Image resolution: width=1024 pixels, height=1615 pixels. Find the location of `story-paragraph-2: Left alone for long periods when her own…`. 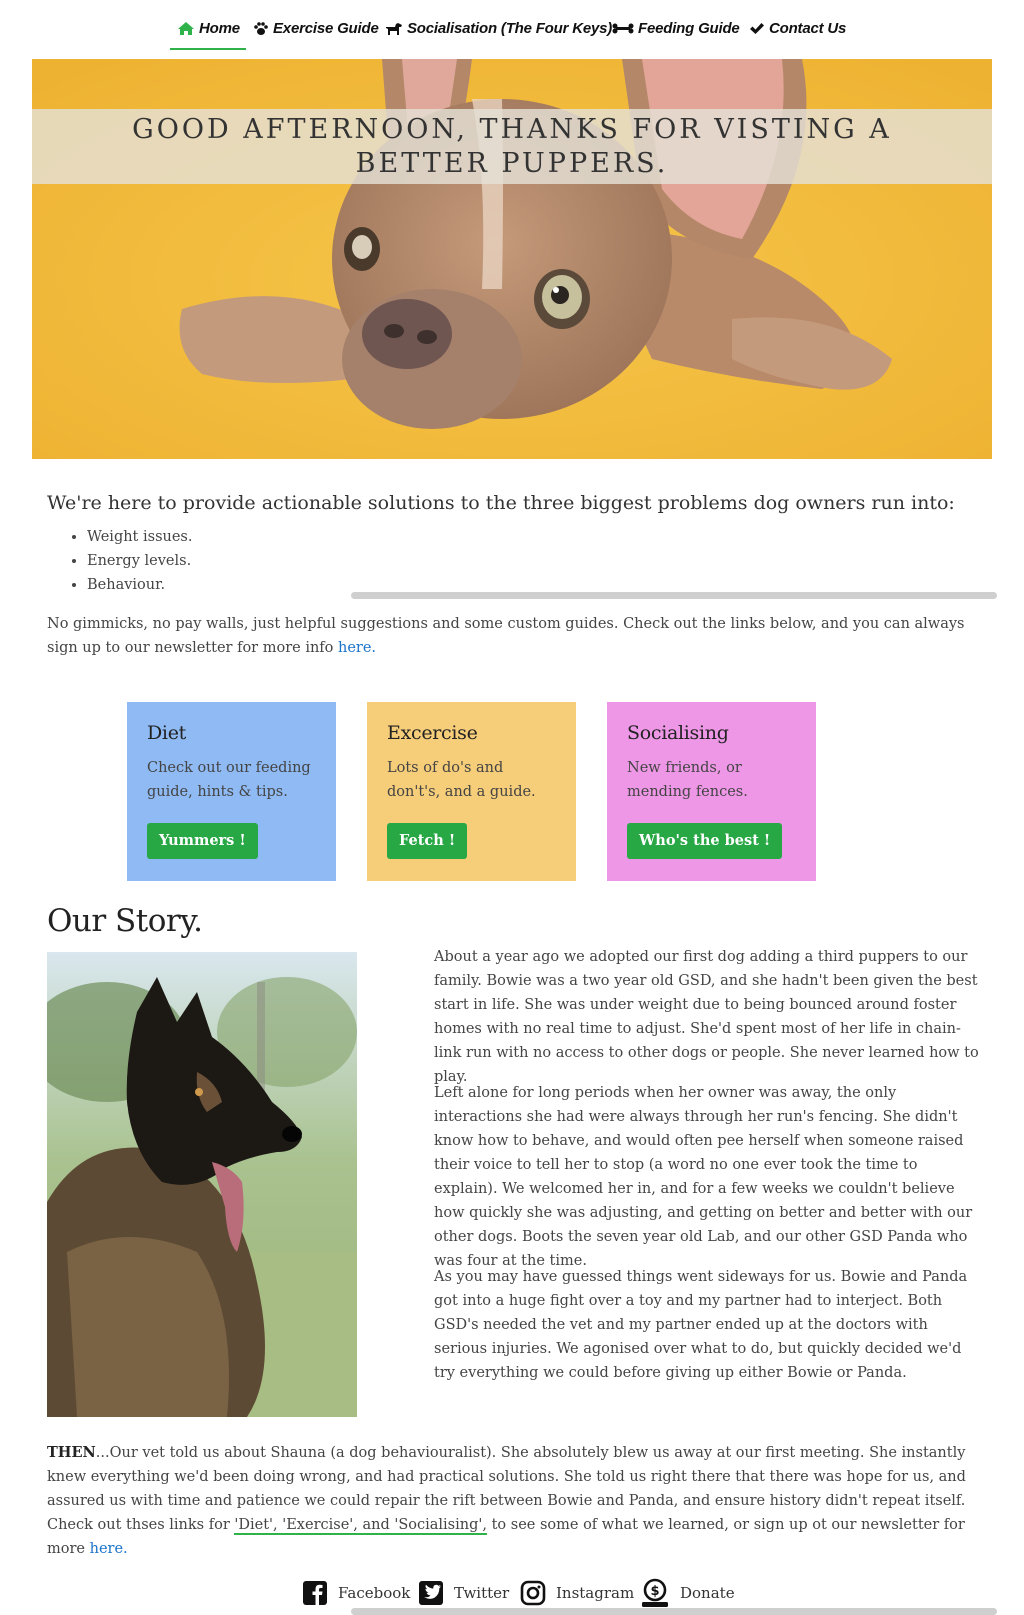

story-paragraph-2: Left alone for long periods when her own… is located at coordinates (703, 1177).